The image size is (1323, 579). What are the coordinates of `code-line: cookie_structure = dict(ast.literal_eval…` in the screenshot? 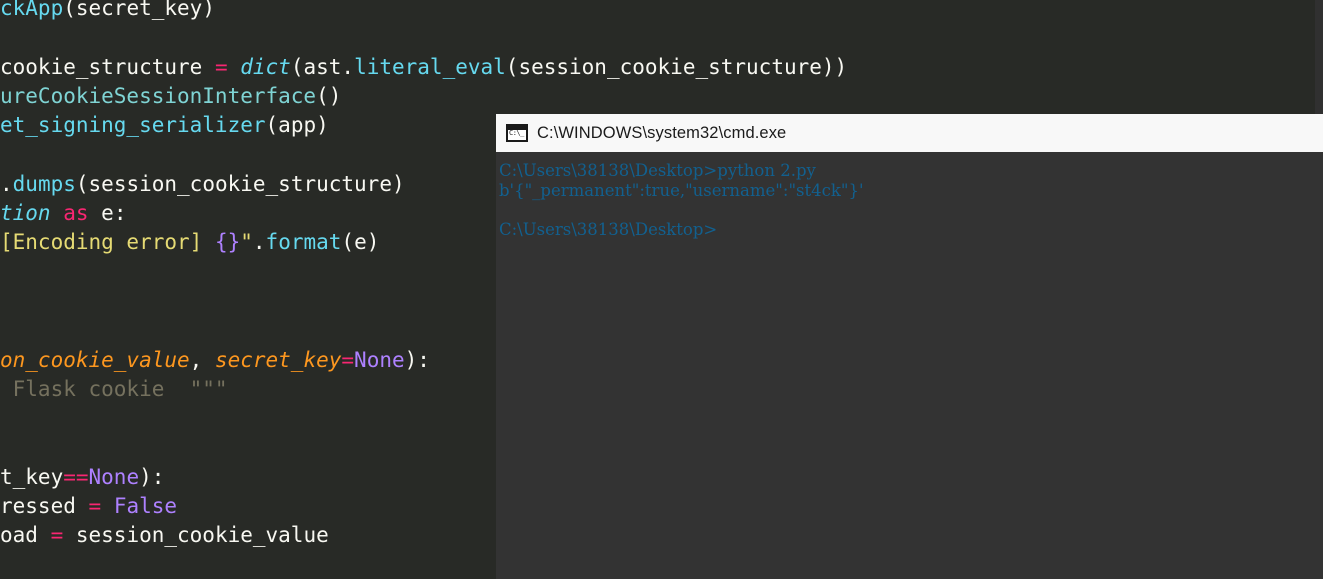 It's located at (661, 67).